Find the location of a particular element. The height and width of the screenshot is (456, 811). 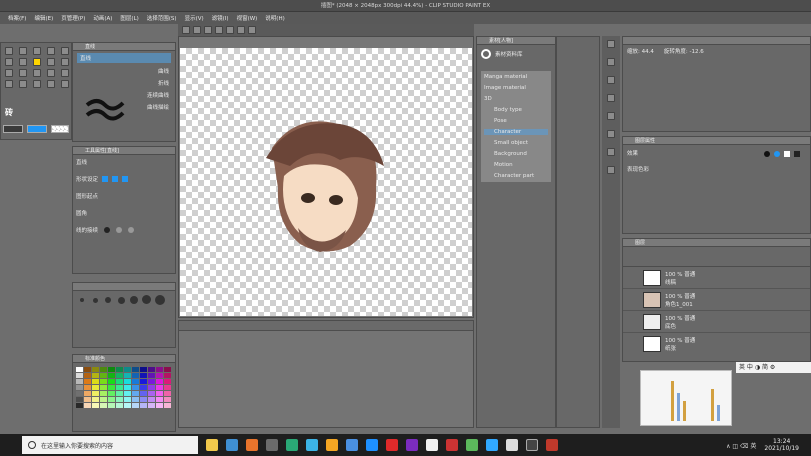

property-shape-setting: 形状设定 is located at coordinates (124, 179).